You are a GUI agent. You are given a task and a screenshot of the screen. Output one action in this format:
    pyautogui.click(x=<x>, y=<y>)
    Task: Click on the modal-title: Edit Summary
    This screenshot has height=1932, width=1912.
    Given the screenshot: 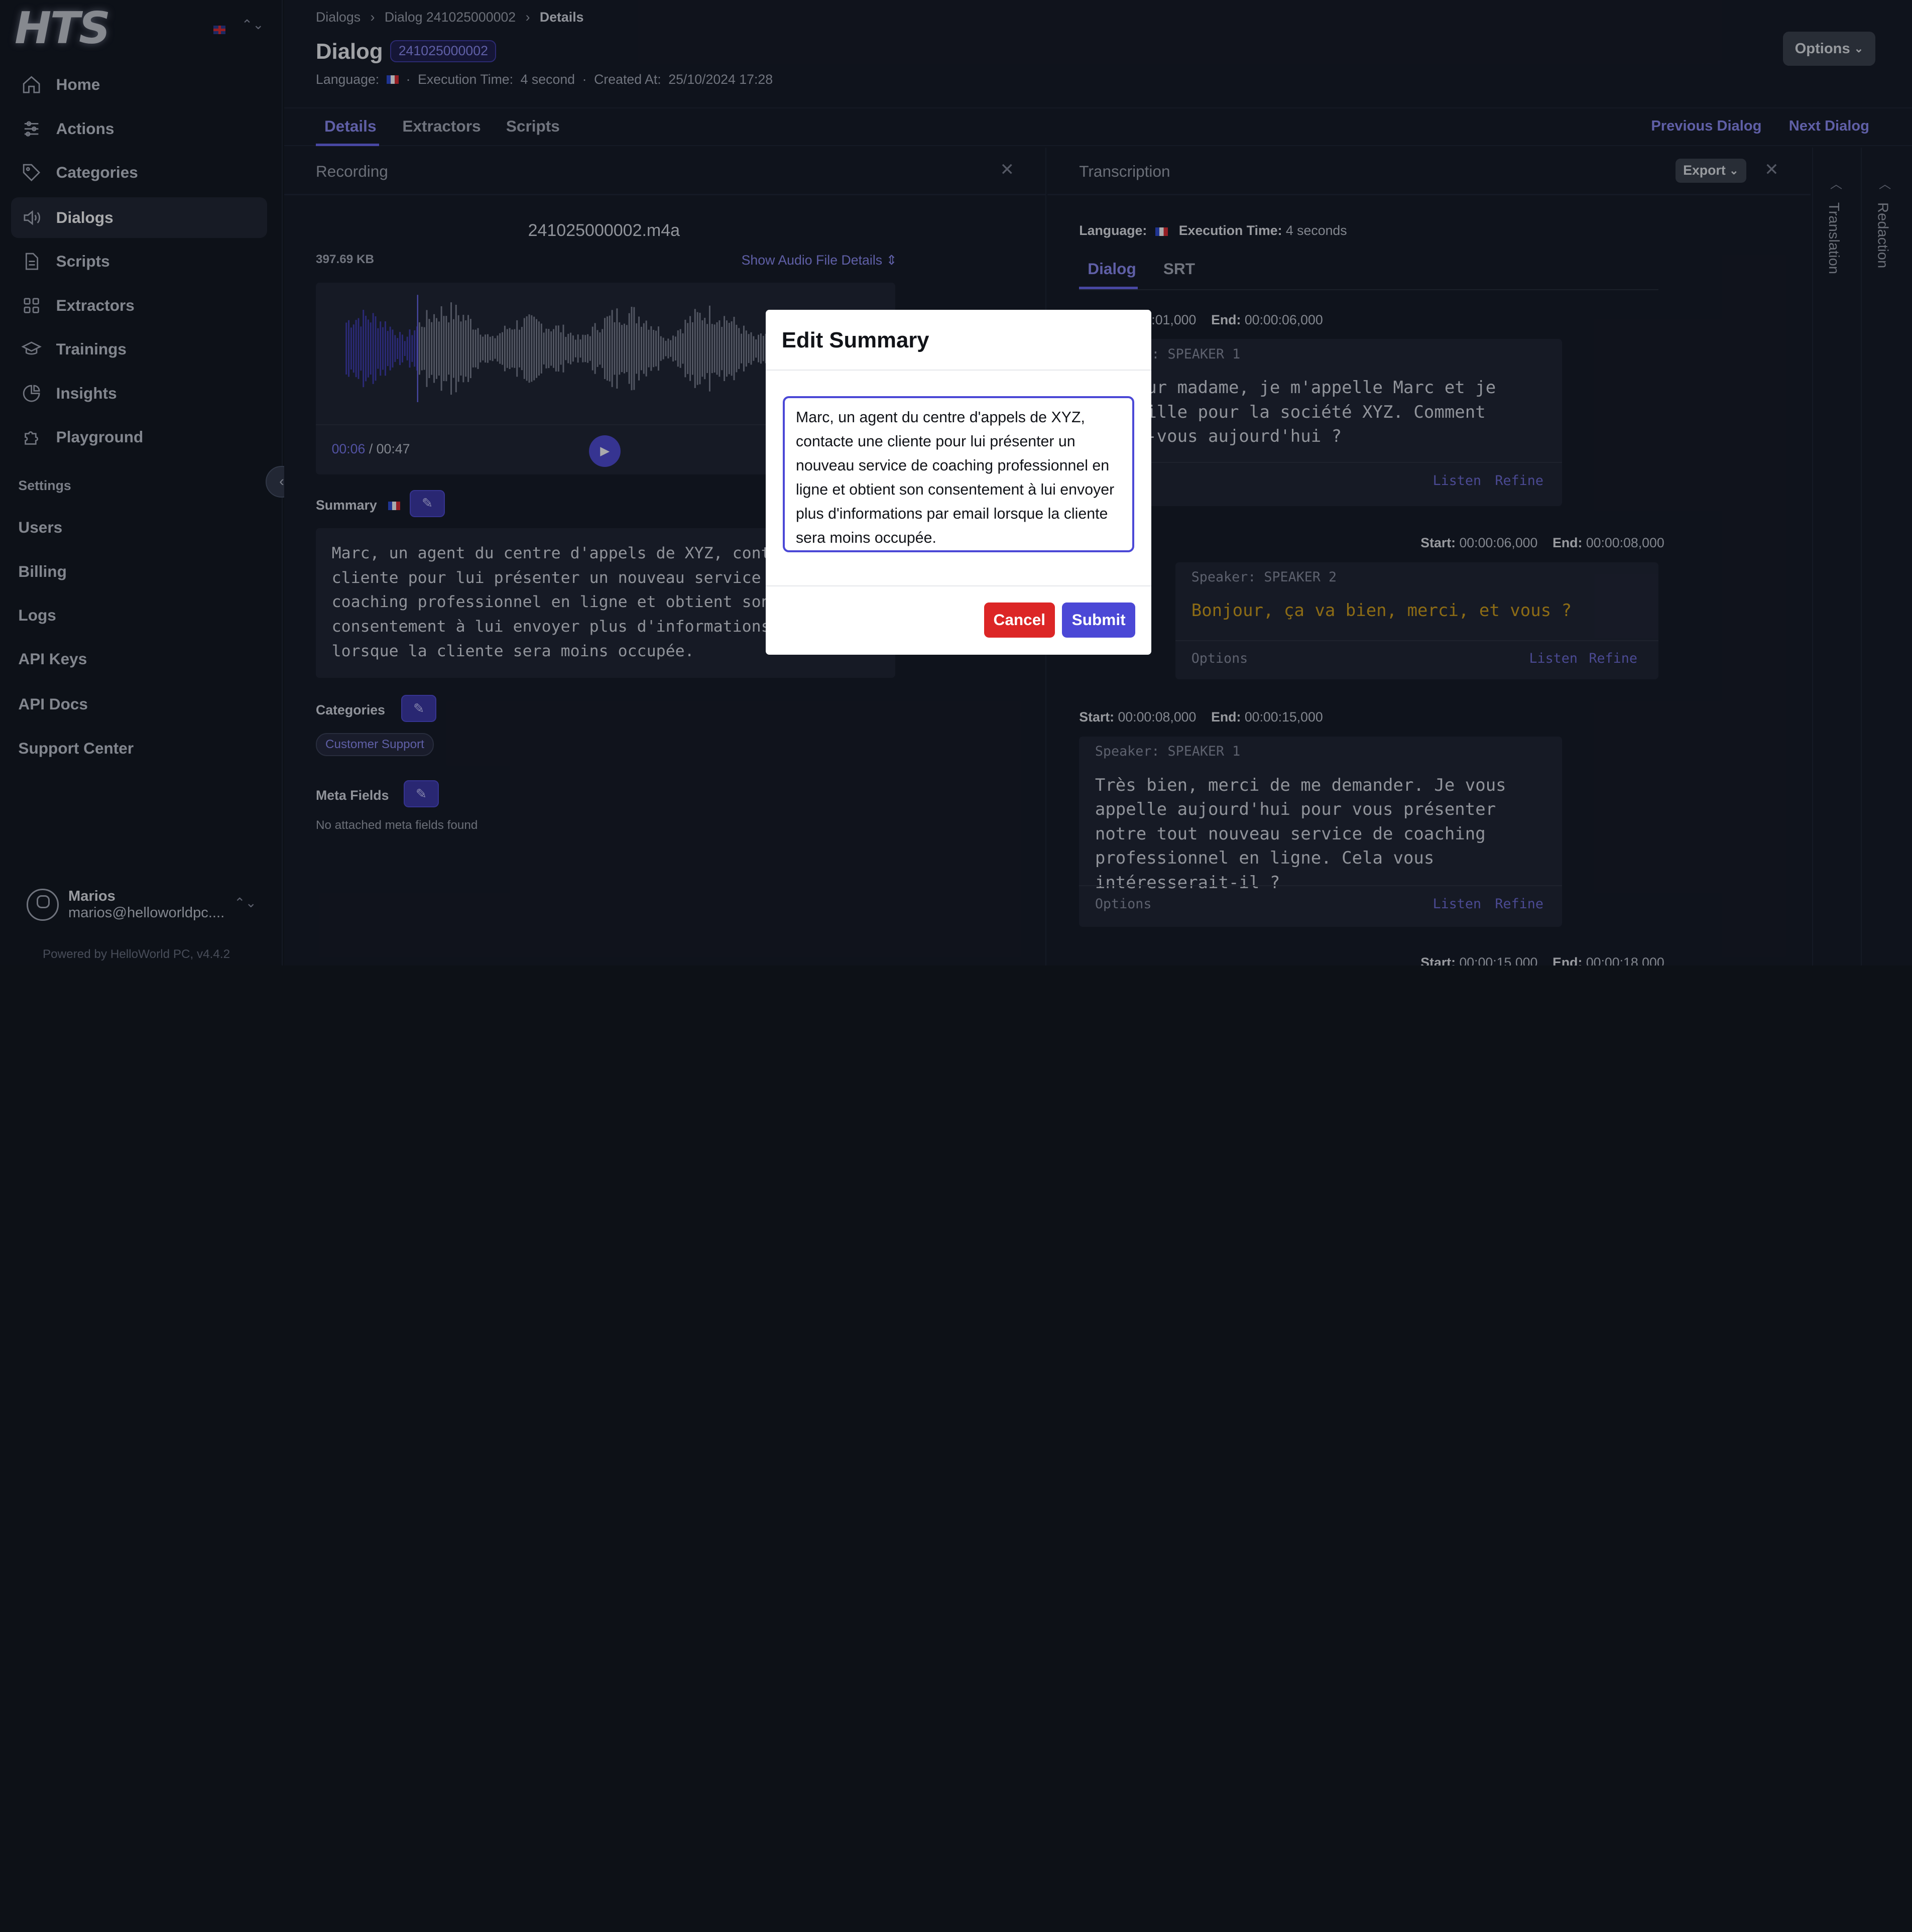 What is the action you would take?
    pyautogui.click(x=855, y=340)
    